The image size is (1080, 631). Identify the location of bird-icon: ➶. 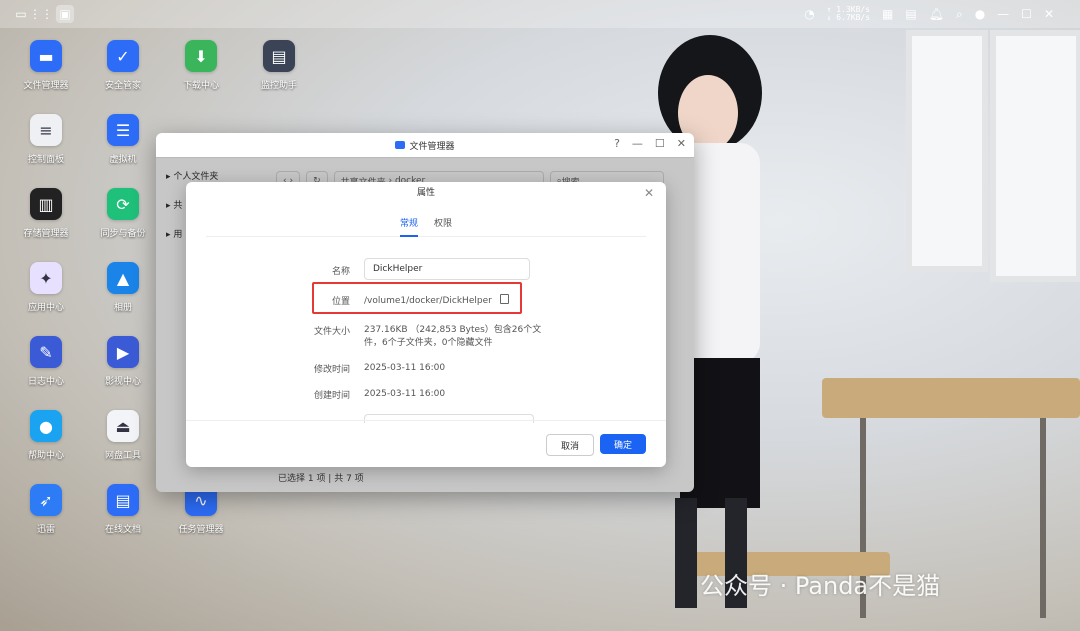
(46, 500).